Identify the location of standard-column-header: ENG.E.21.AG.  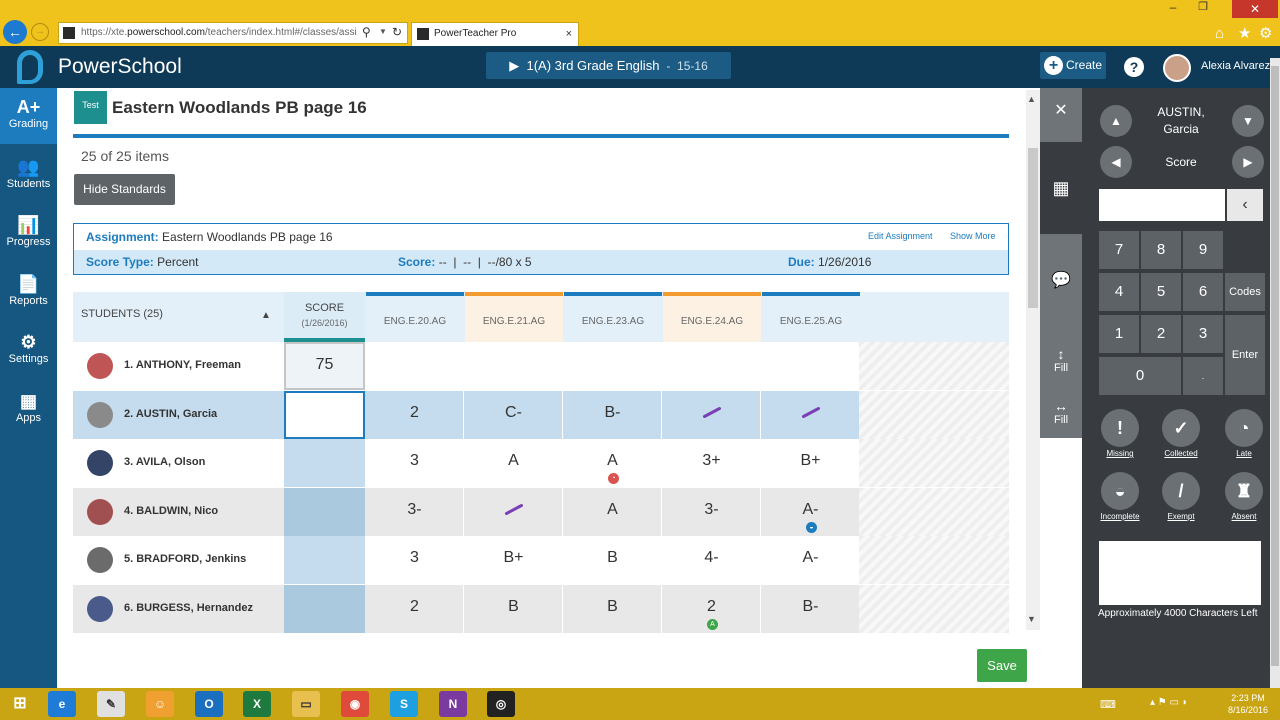
(514, 317).